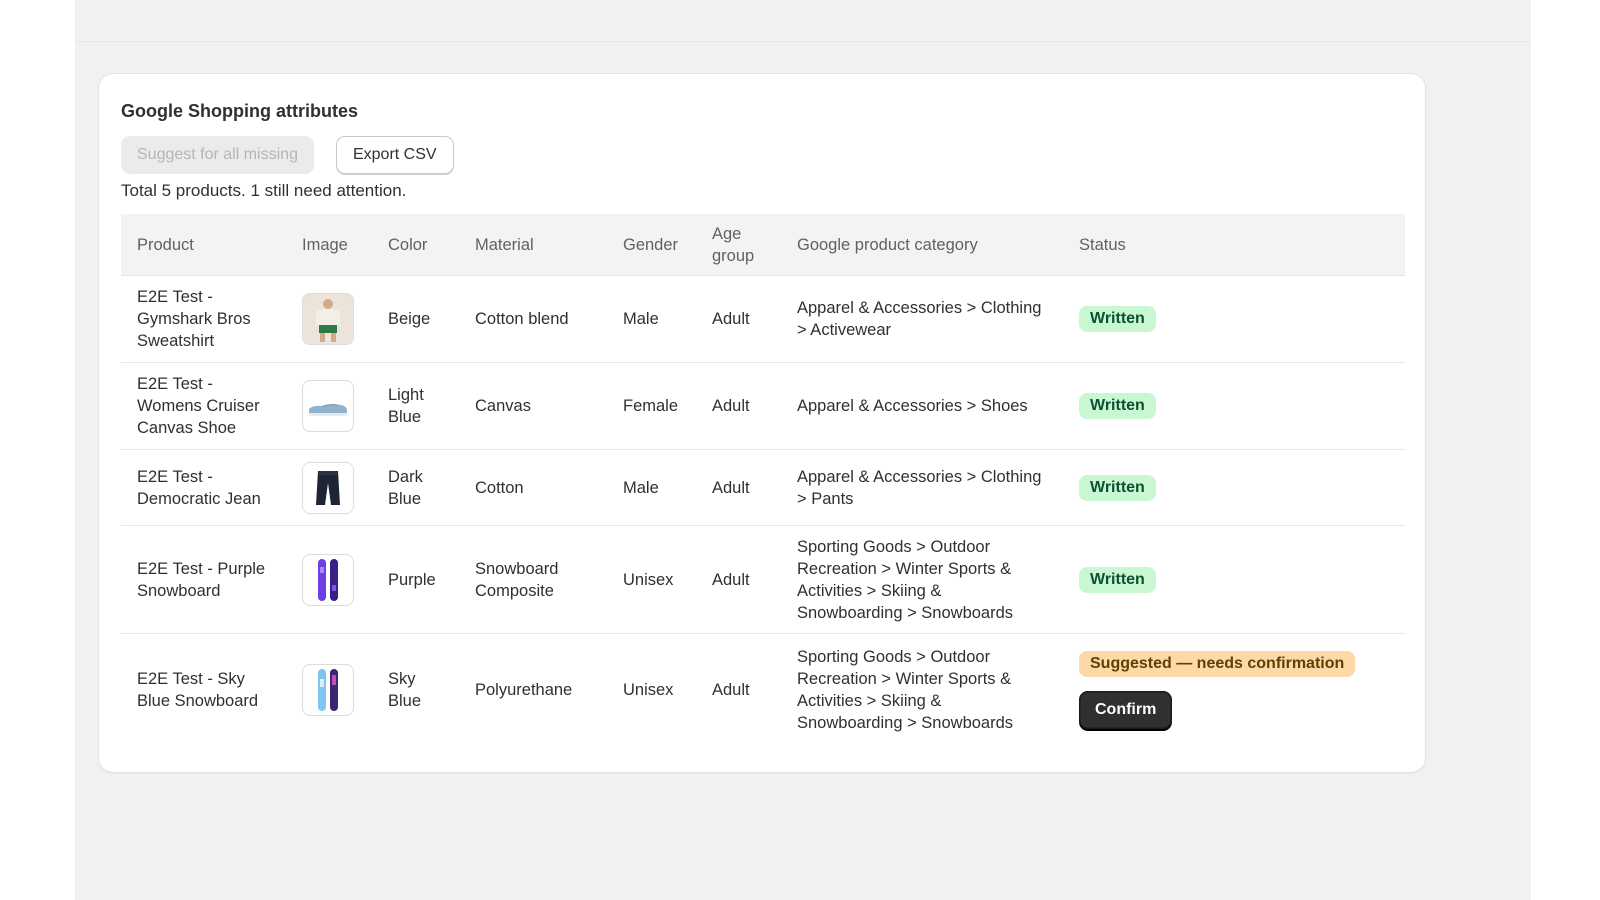  I want to click on purple-snowboard-product-image, so click(328, 579).